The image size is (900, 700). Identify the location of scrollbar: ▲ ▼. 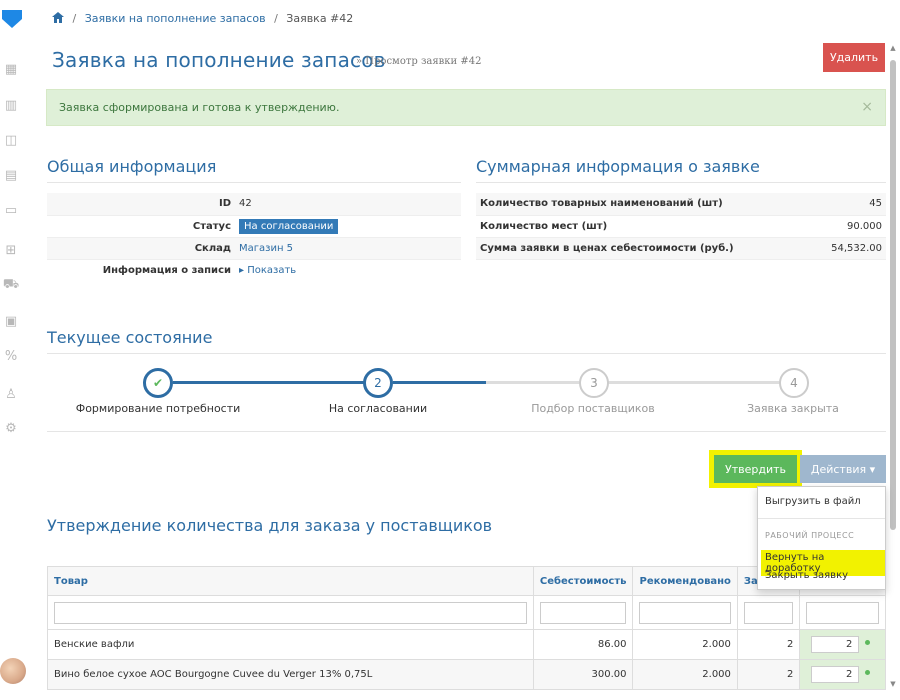
(893, 365).